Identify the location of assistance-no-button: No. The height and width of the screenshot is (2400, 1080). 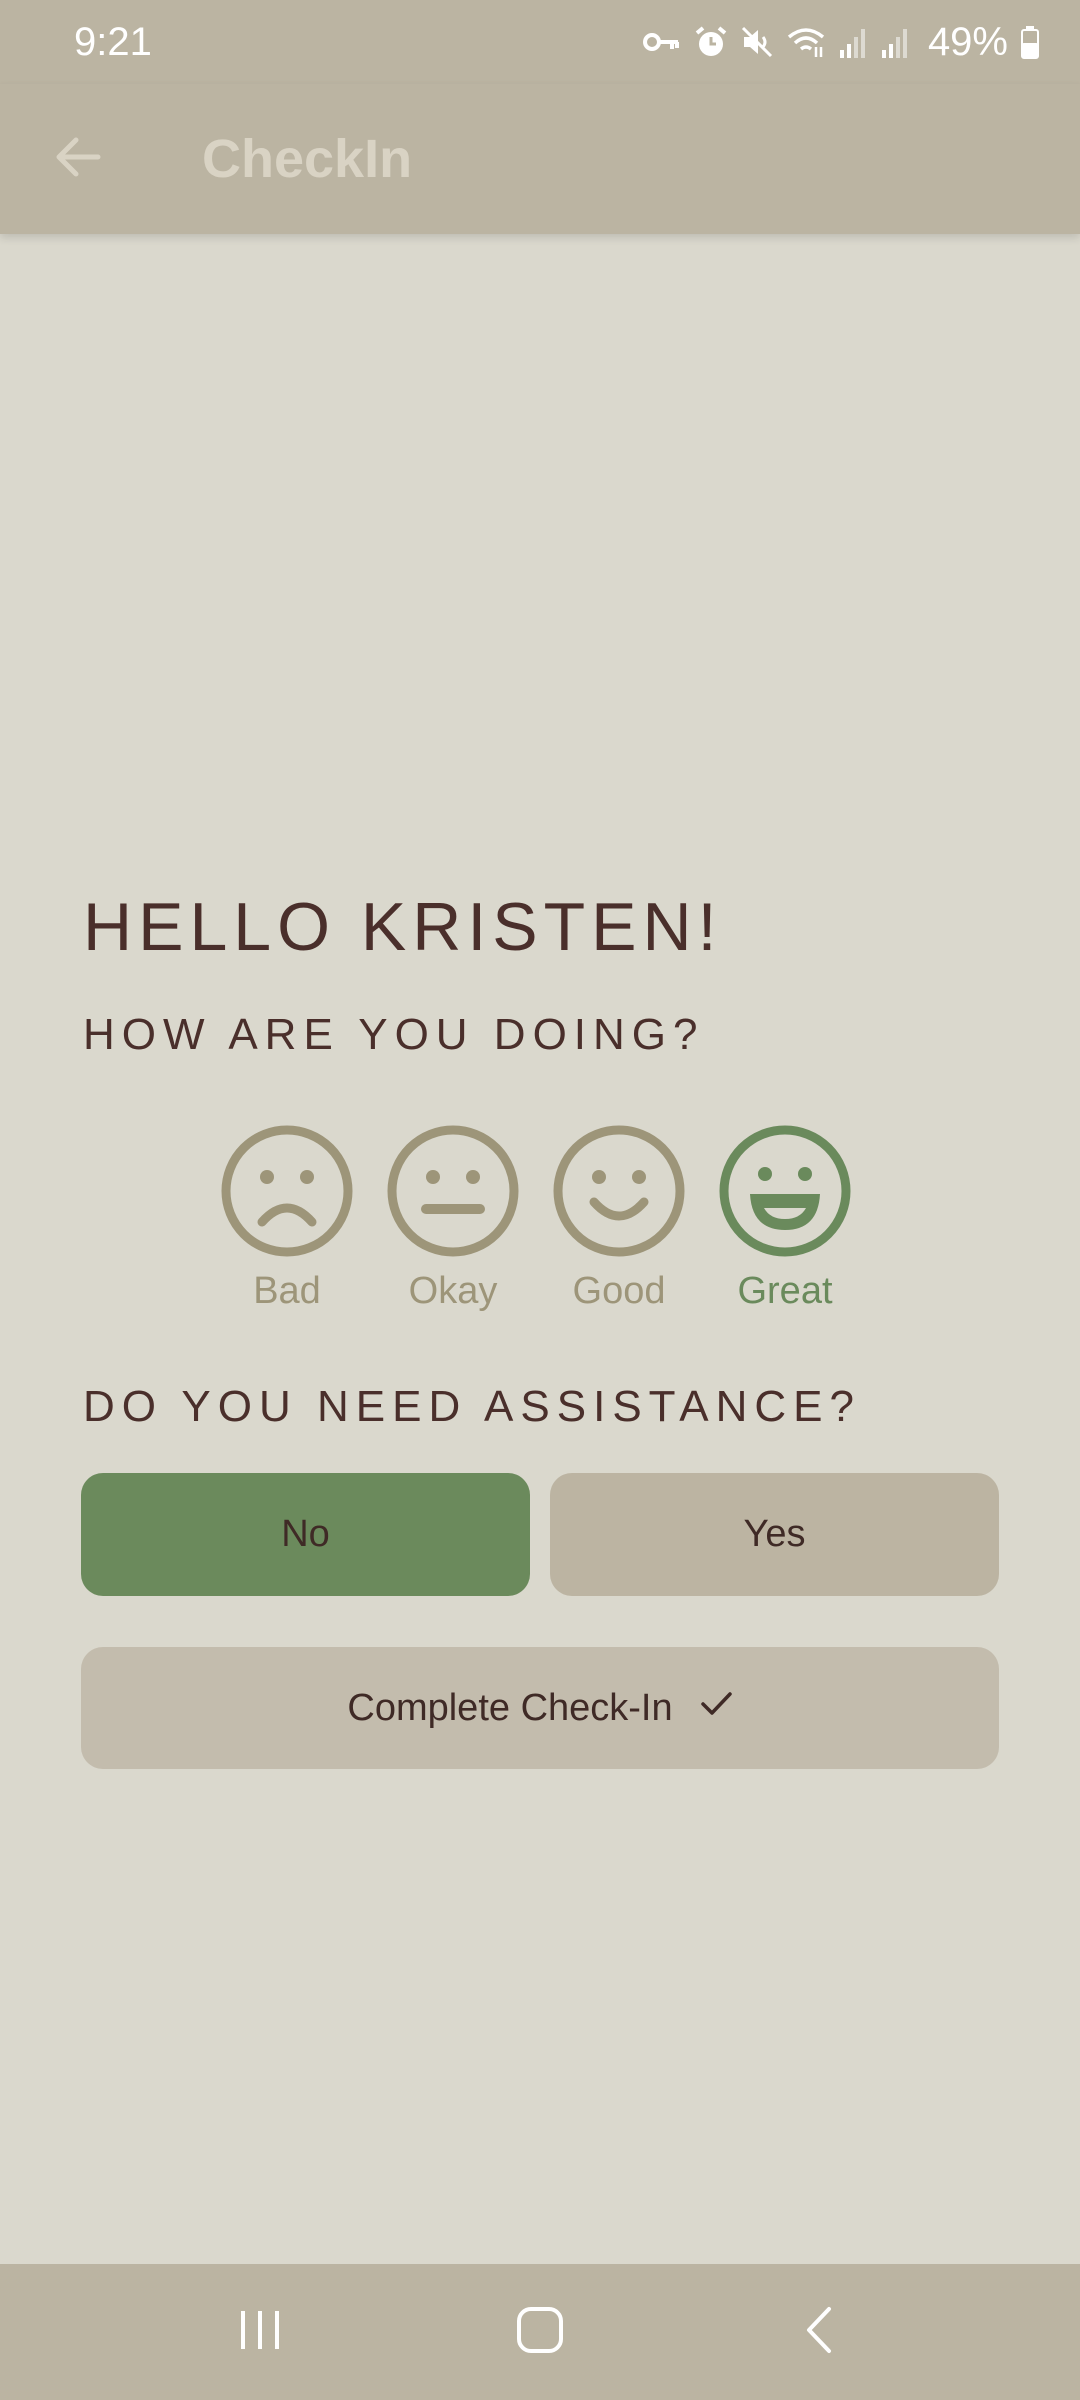
(305, 1534).